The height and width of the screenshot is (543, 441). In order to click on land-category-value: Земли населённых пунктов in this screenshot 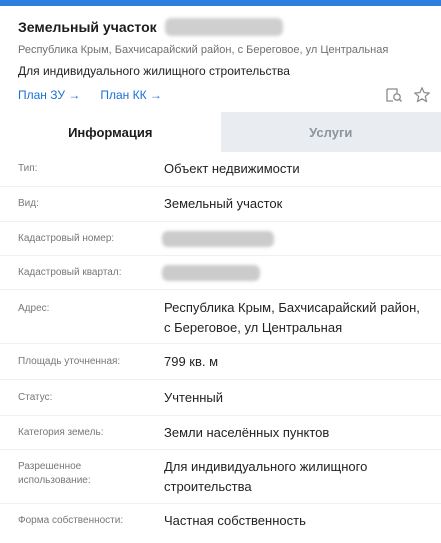, I will do `click(247, 432)`.